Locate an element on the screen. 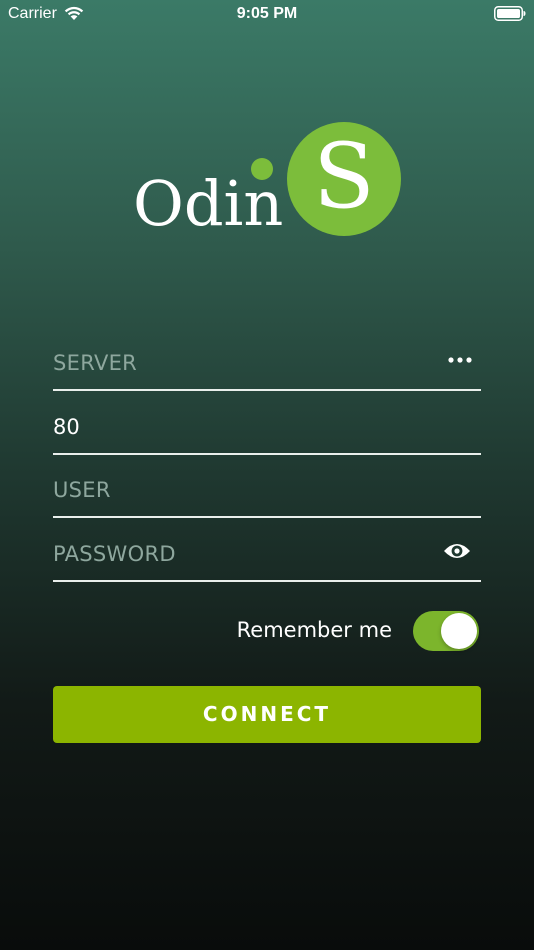 This screenshot has height=950, width=534. clock: 9:05 PM is located at coordinates (267, 13).